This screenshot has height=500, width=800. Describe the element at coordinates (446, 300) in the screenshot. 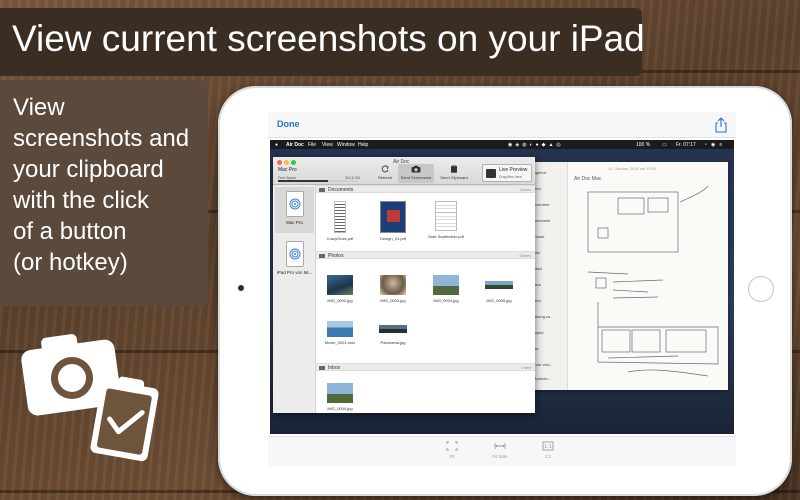

I see `file-name: IMG_0004.jpg` at that location.